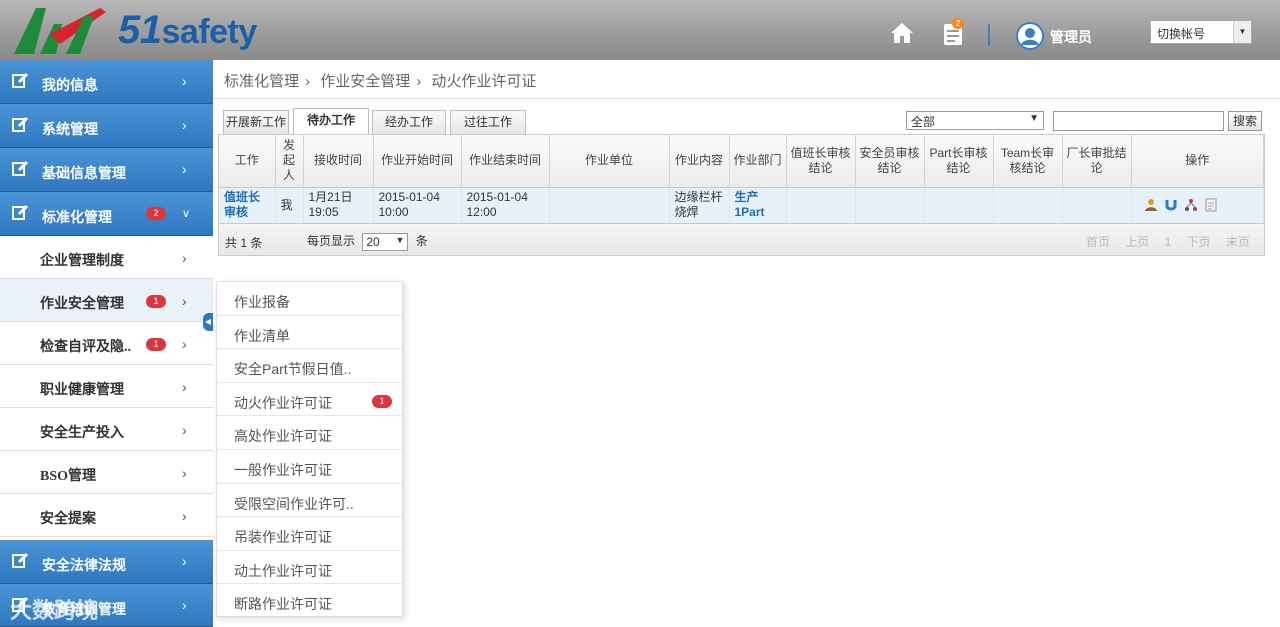 This screenshot has height=627, width=1280. Describe the element at coordinates (385, 241) in the screenshot. I see `page-size-select: 20 ▼` at that location.